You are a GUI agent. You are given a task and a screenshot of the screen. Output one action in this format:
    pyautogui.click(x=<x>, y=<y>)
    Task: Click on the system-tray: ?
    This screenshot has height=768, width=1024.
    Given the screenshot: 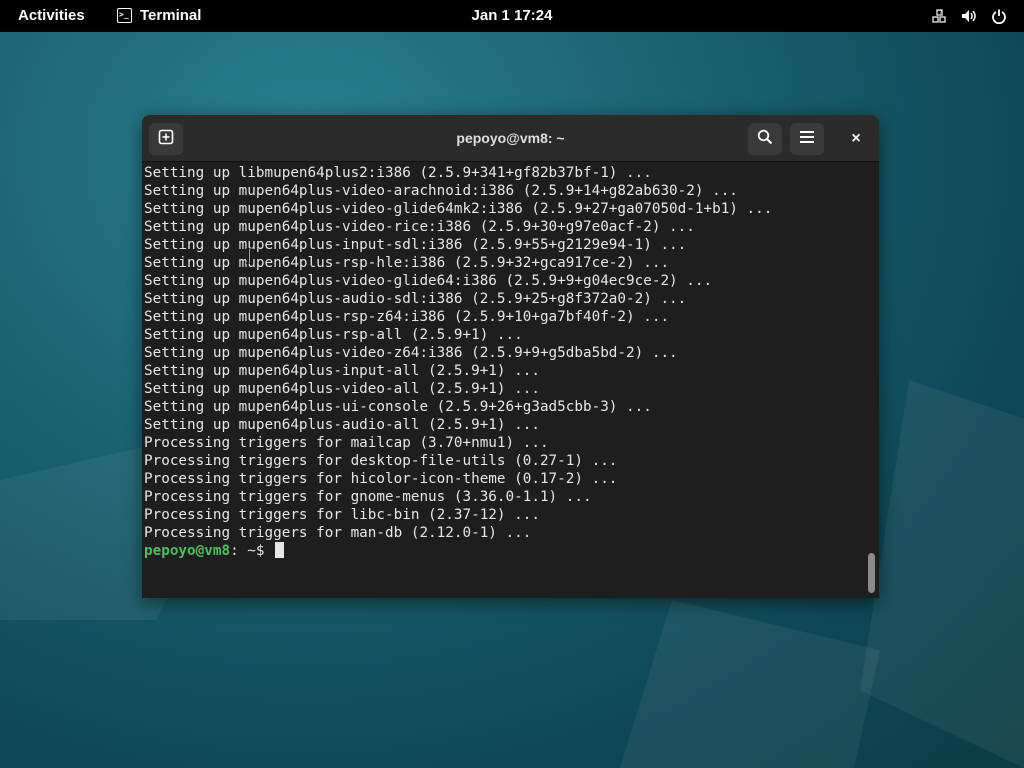 What is the action you would take?
    pyautogui.click(x=969, y=16)
    